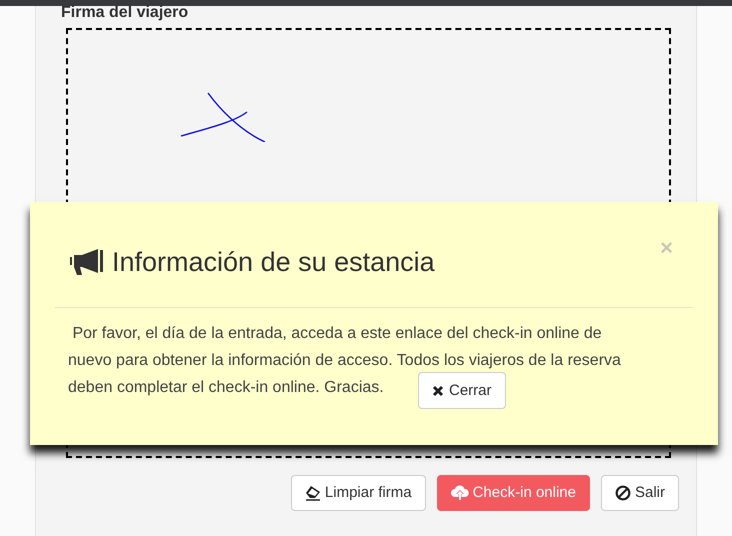 Image resolution: width=732 pixels, height=536 pixels. I want to click on cloud-upload-icon, so click(459, 493).